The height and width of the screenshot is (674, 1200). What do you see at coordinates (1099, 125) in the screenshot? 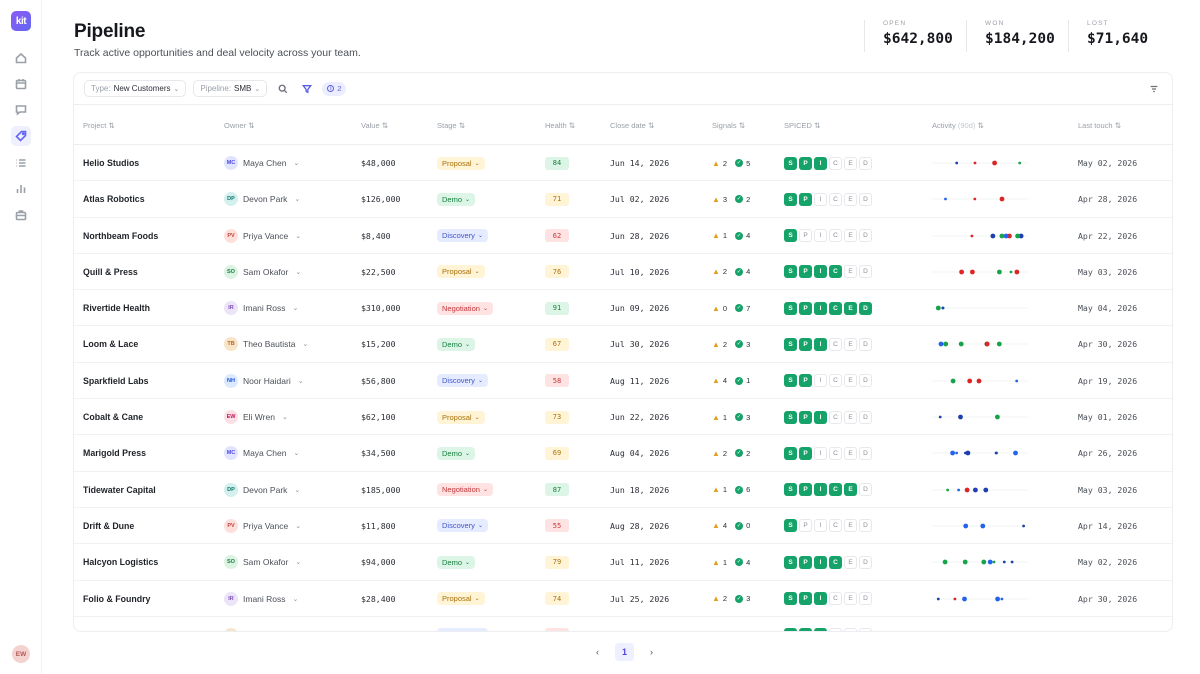
I see `col-header-last-touch: Last touch ⇅` at bounding box center [1099, 125].